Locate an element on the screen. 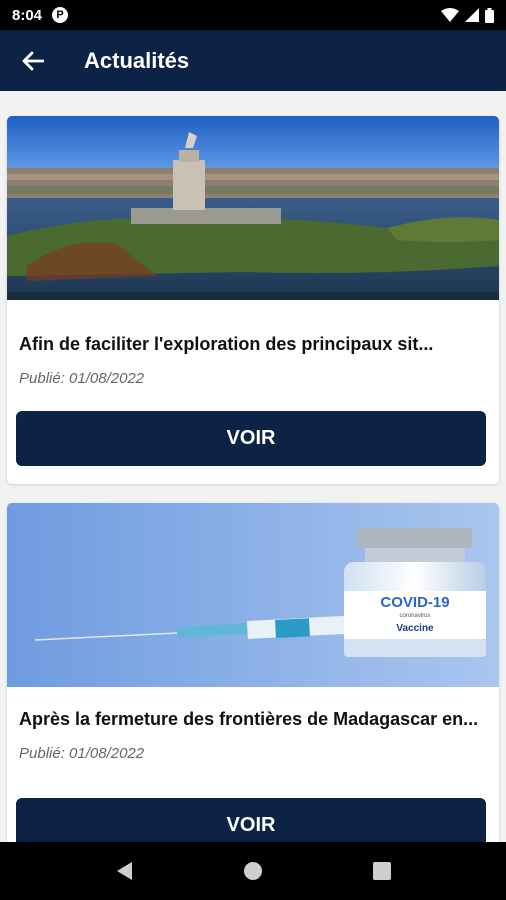 Image resolution: width=506 pixels, height=900 pixels. signal-icon is located at coordinates (472, 15).